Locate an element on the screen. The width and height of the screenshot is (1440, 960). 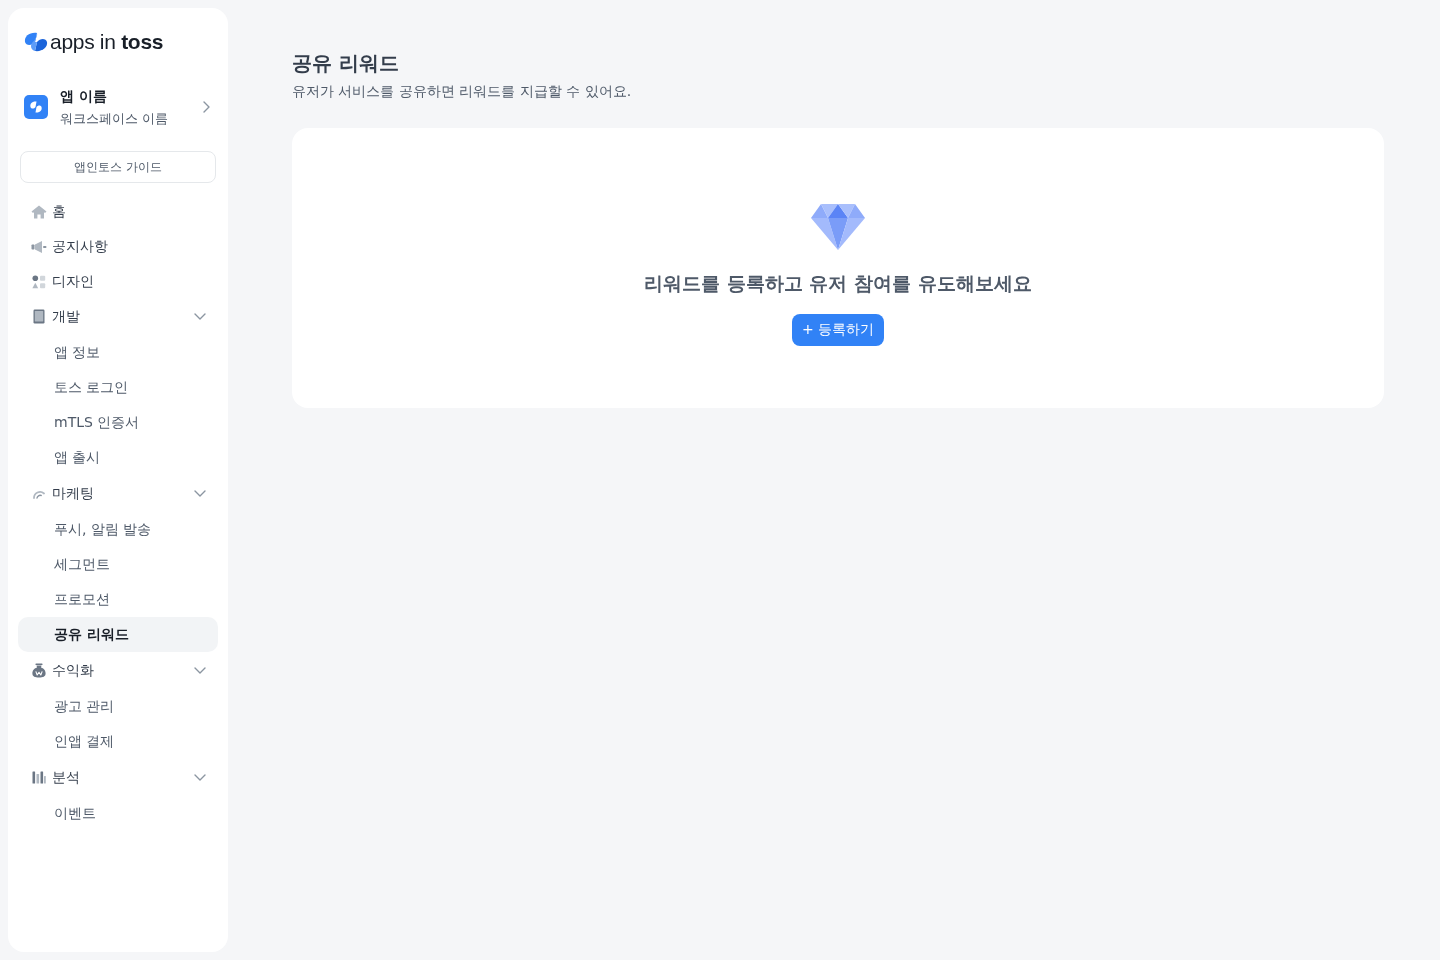
bar-chart-icon is located at coordinates (39, 777).